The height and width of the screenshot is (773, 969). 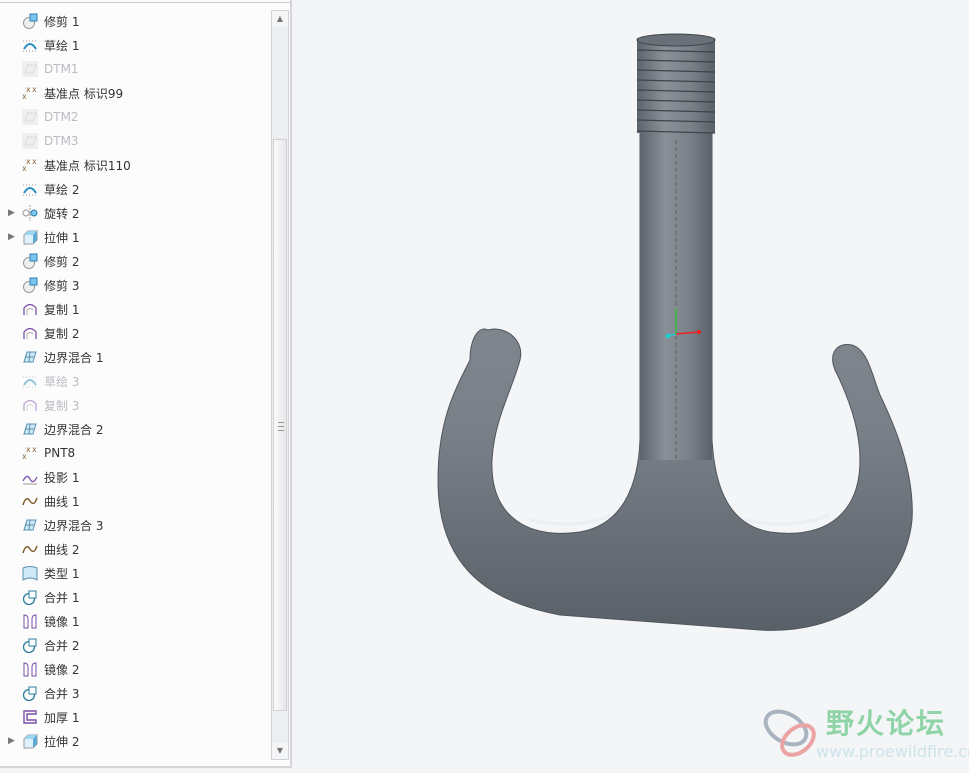 What do you see at coordinates (84, 93) in the screenshot?
I see `tree-item-label: 基准点 标识99` at bounding box center [84, 93].